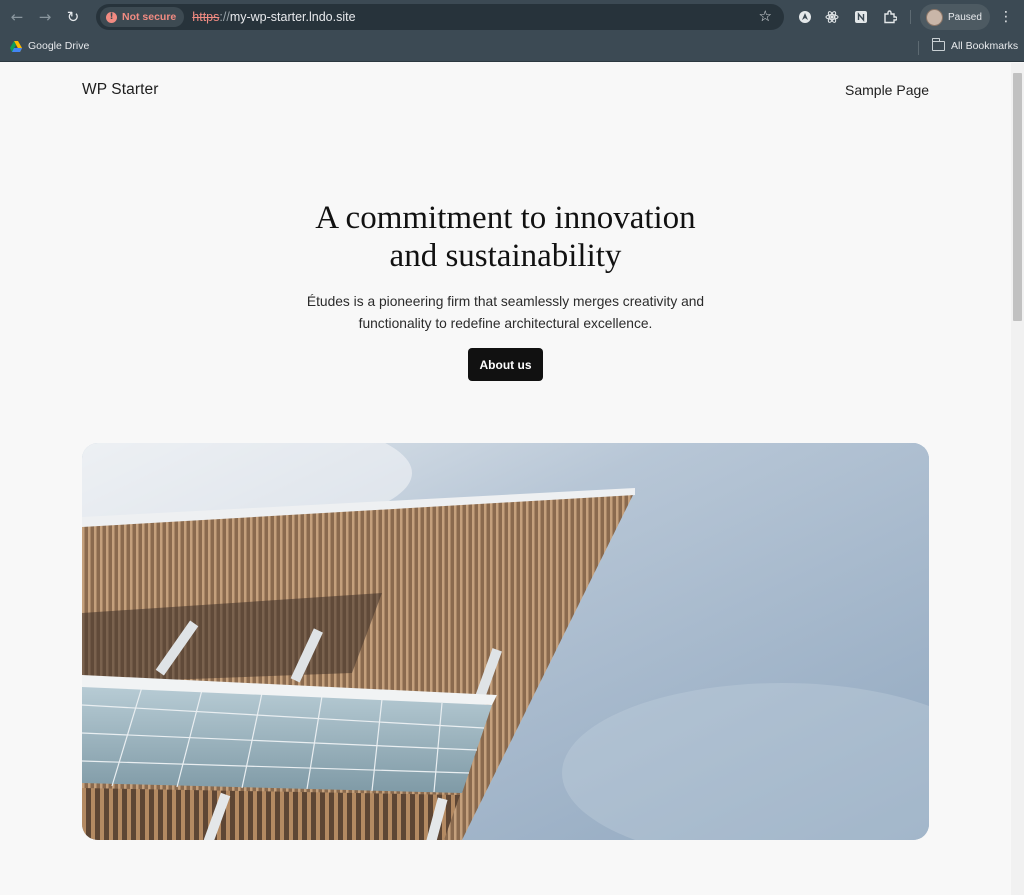 The image size is (1024, 895). I want to click on more-menu-icon: ⋮, so click(1006, 17).